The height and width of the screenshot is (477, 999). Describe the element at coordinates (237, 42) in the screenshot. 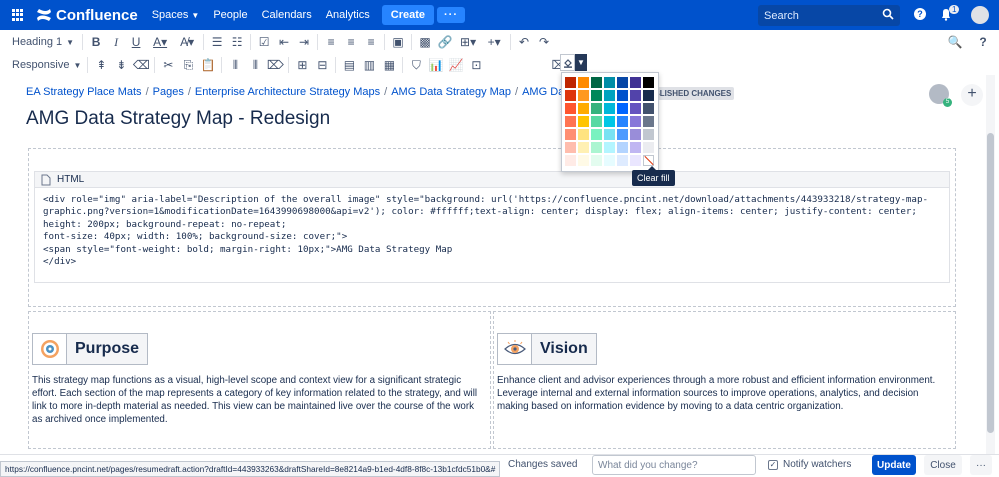

I see `numbered-list-icon: ☷` at that location.